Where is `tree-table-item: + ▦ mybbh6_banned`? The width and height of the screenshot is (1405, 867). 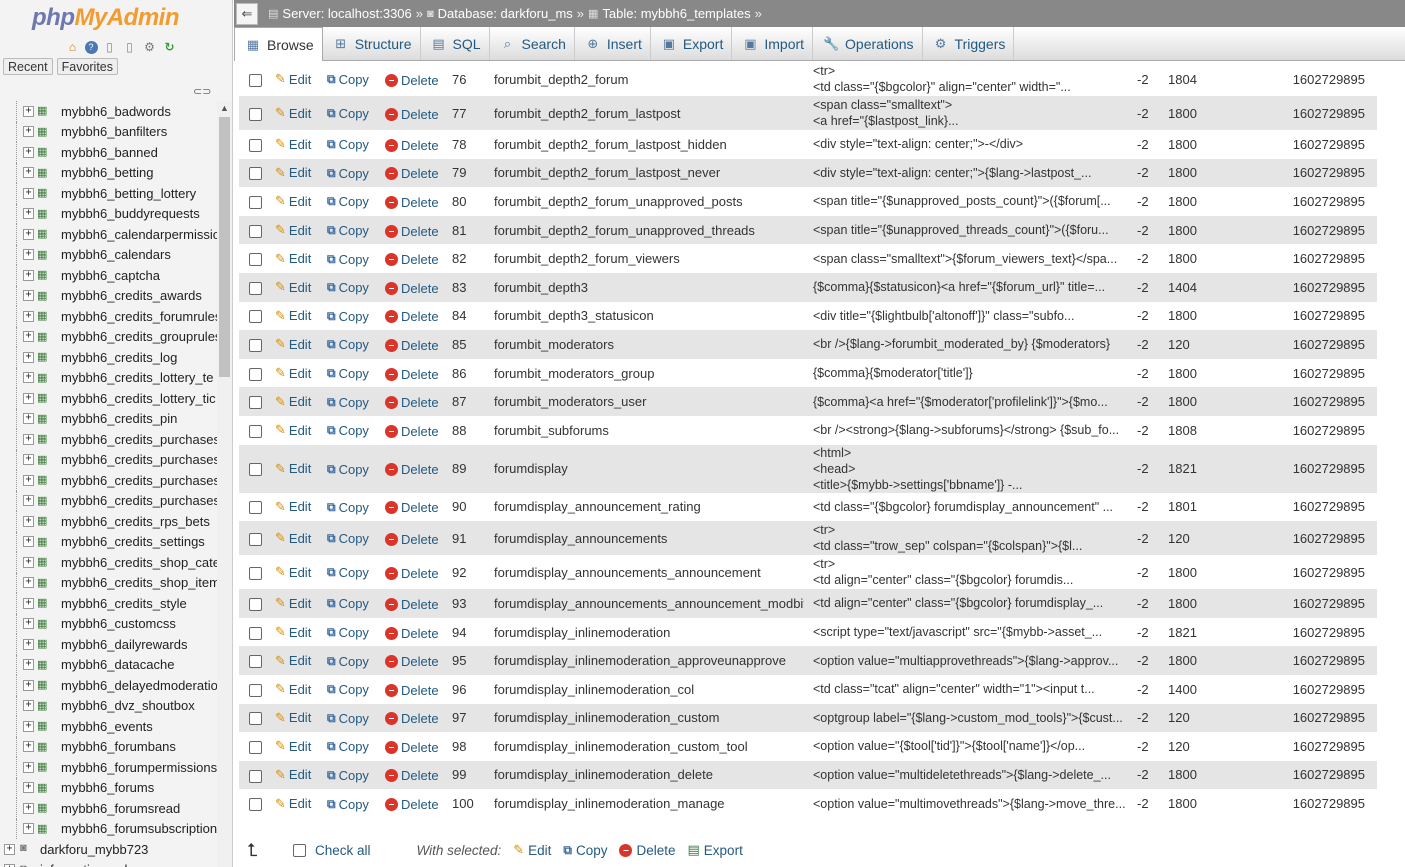
tree-table-item: + ▦ mybbh6_banned is located at coordinates (108, 152).